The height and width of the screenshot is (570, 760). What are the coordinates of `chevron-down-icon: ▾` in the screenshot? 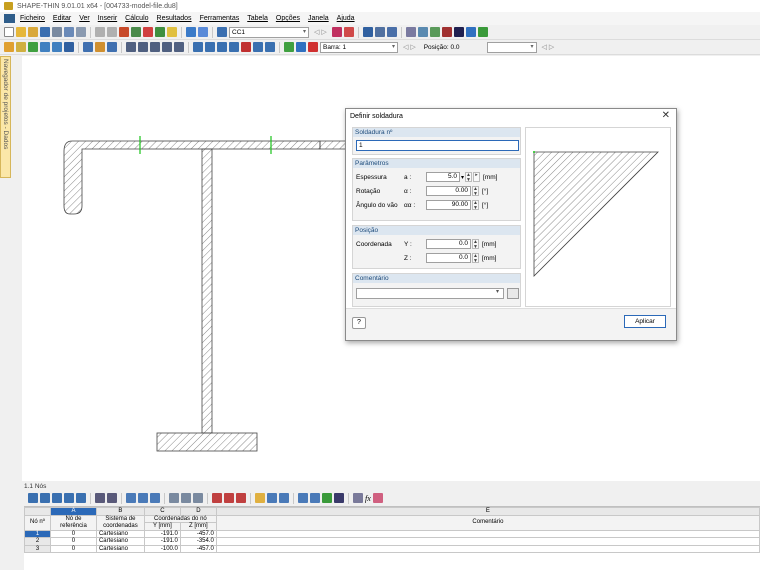 It's located at (497, 291).